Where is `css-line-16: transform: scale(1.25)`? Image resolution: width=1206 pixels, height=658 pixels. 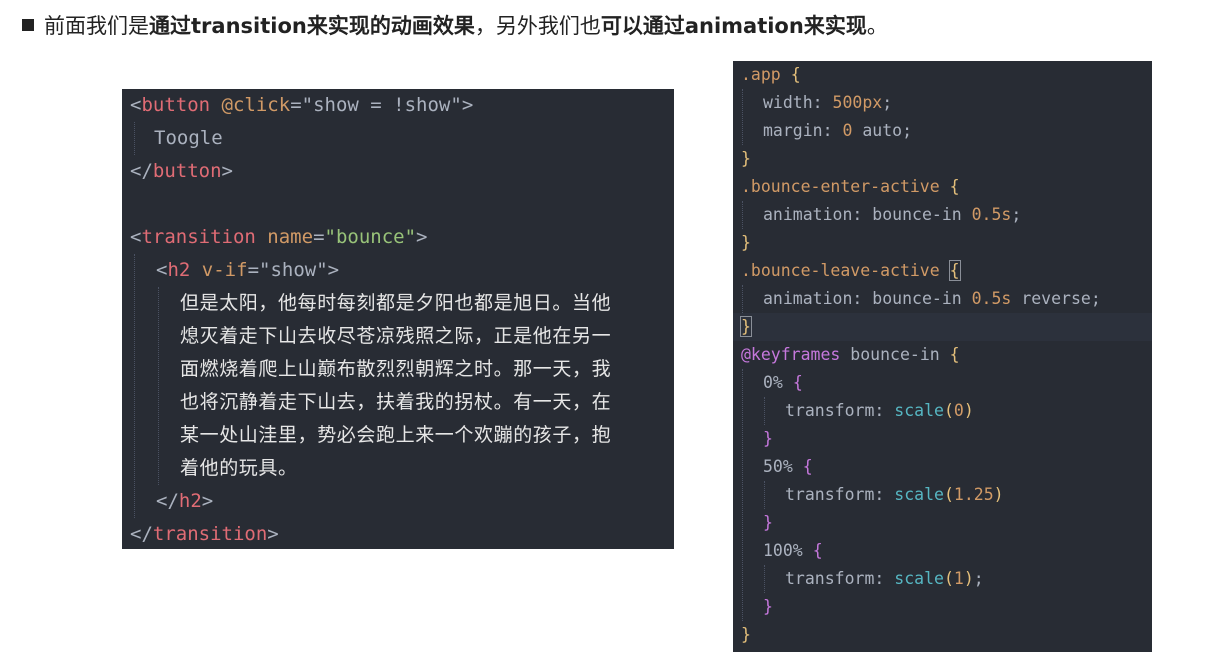
css-line-16: transform: scale(1.25) is located at coordinates (894, 494).